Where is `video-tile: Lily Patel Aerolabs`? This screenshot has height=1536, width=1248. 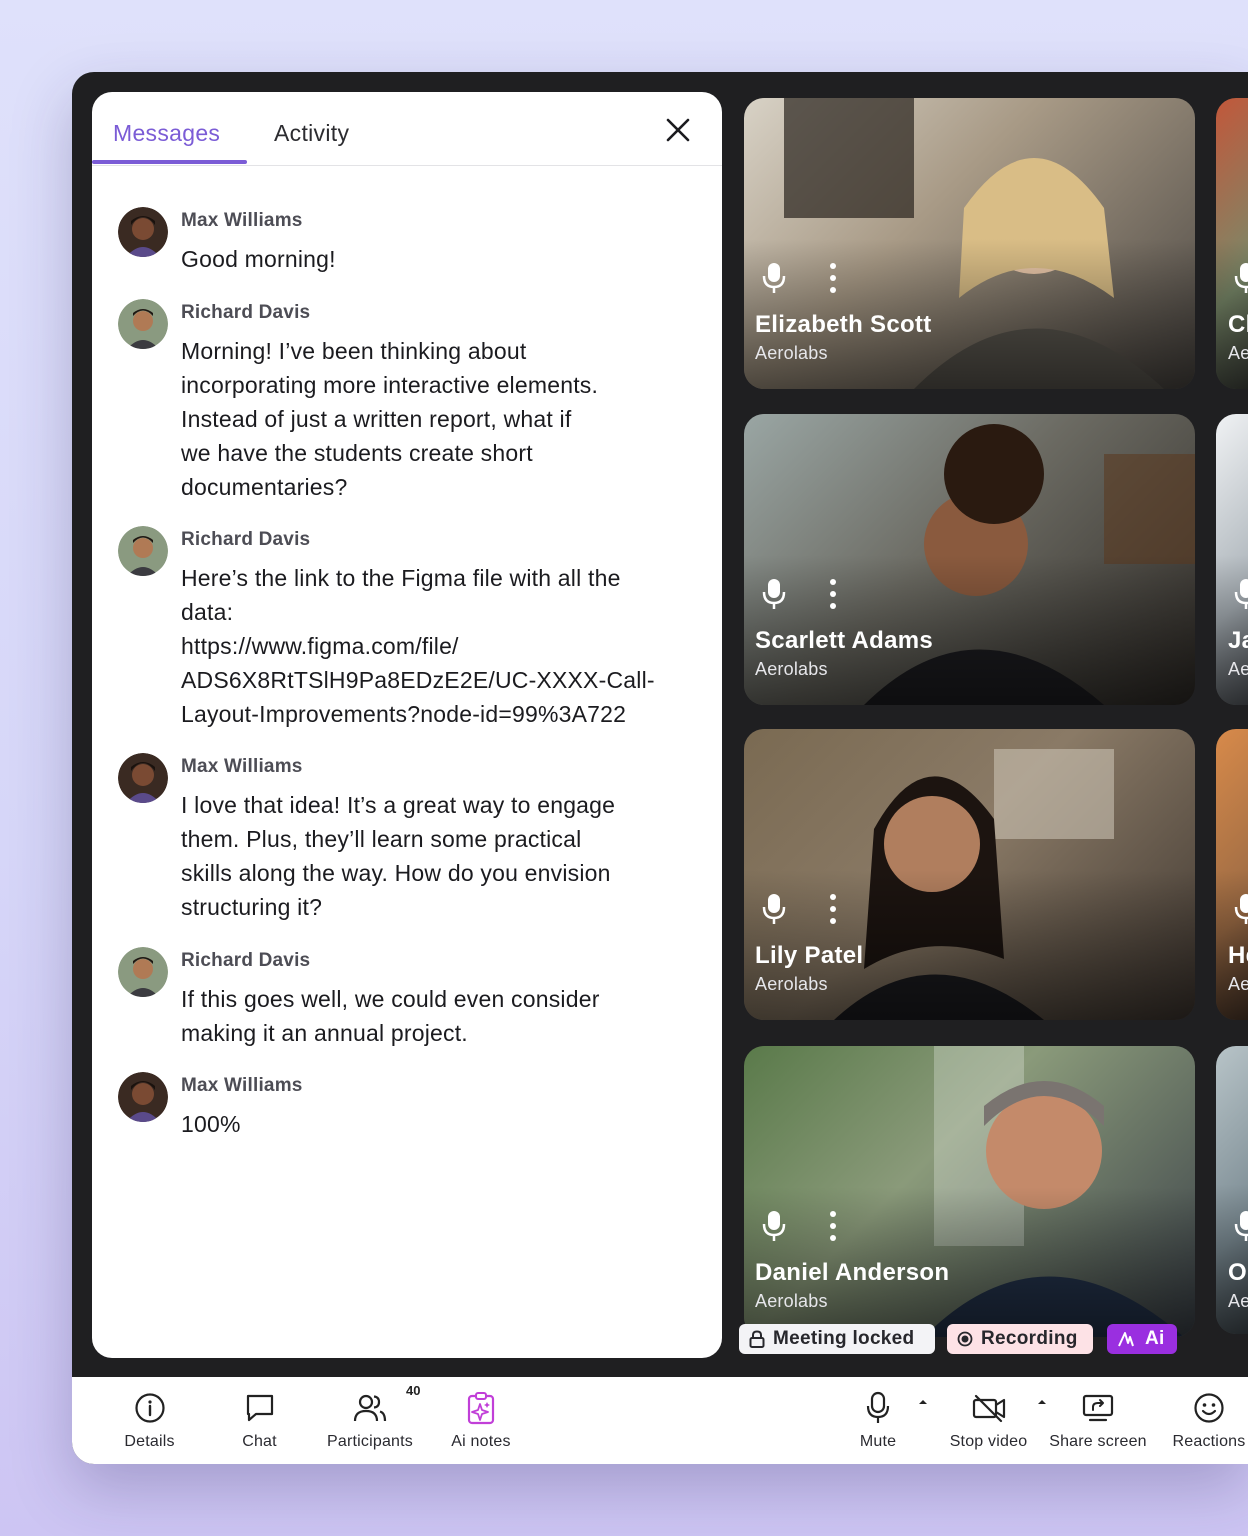 video-tile: Lily Patel Aerolabs is located at coordinates (969, 874).